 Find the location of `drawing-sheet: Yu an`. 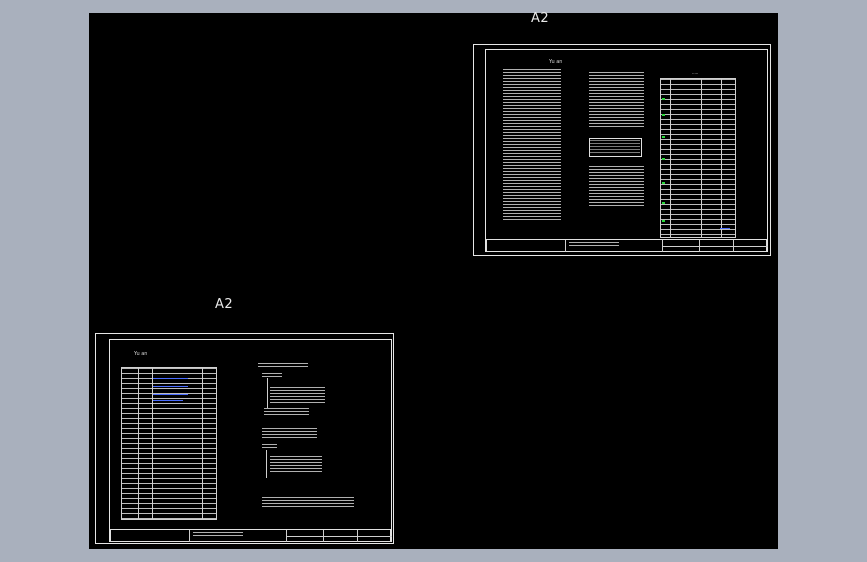

drawing-sheet: Yu an is located at coordinates (244, 438).